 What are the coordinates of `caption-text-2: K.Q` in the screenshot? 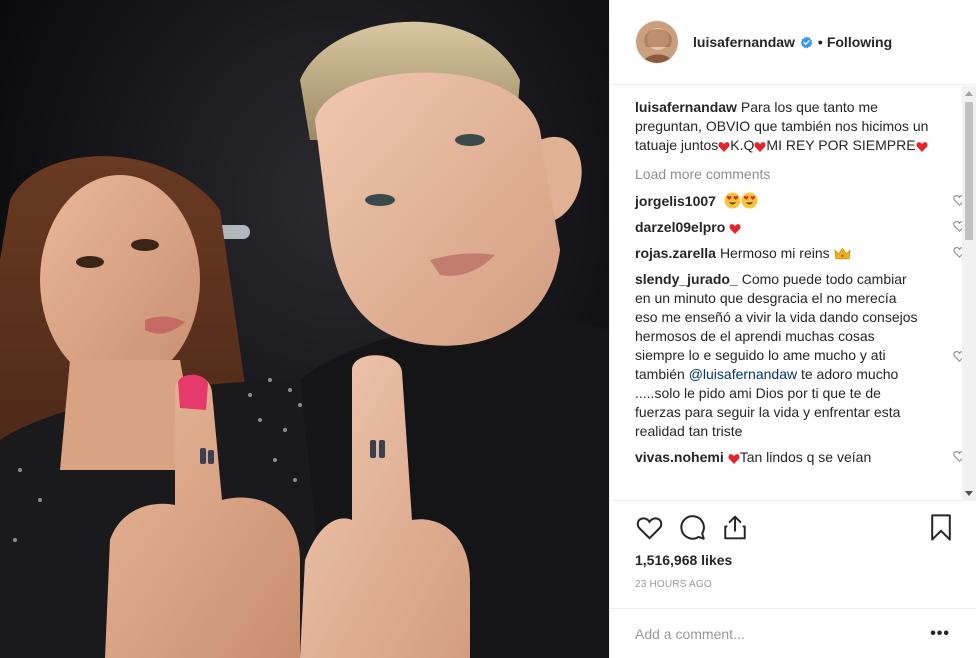 It's located at (742, 145).